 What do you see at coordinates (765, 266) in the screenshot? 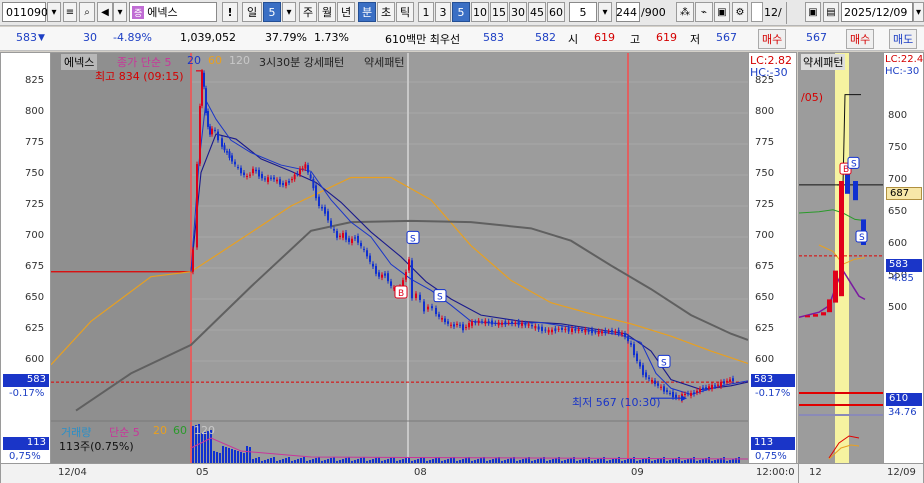
I see `right-tick-675: 675` at bounding box center [765, 266].